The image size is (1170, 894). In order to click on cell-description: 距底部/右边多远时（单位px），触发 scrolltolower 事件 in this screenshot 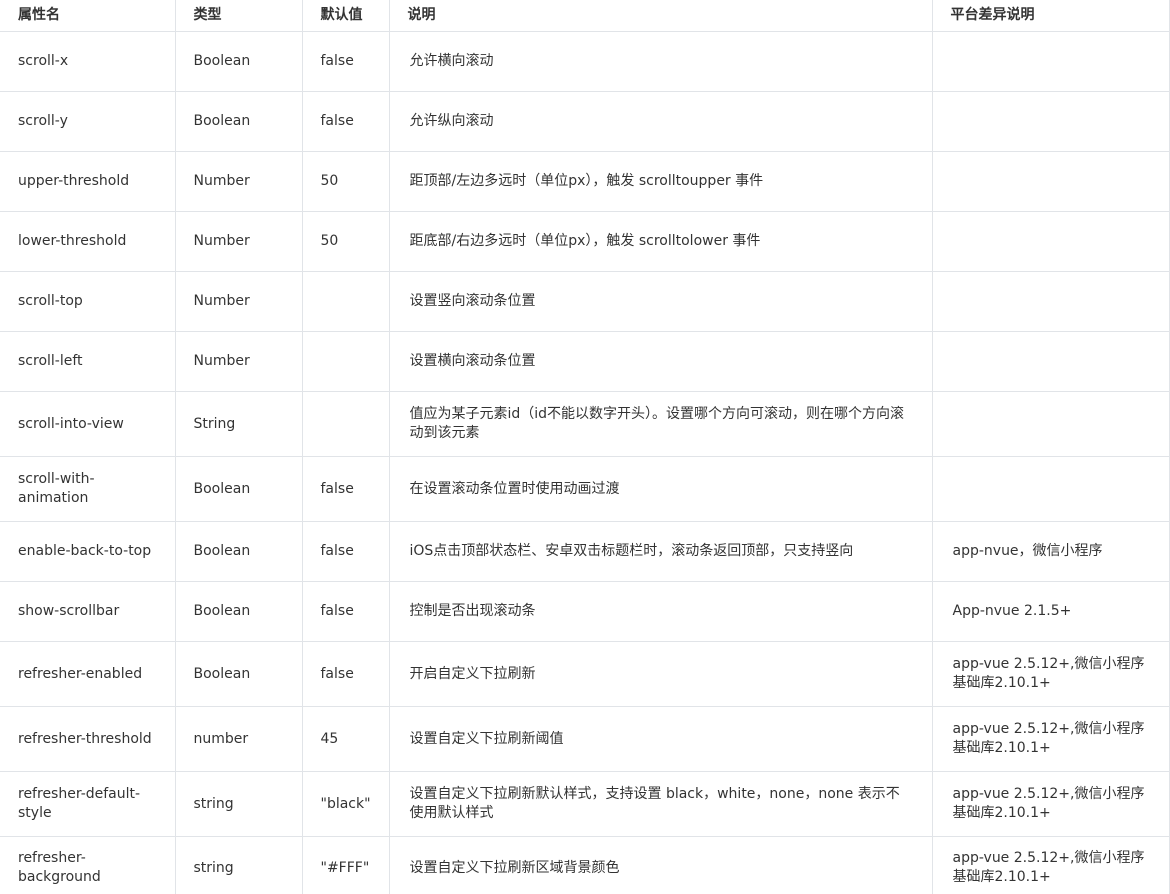, I will do `click(660, 241)`.